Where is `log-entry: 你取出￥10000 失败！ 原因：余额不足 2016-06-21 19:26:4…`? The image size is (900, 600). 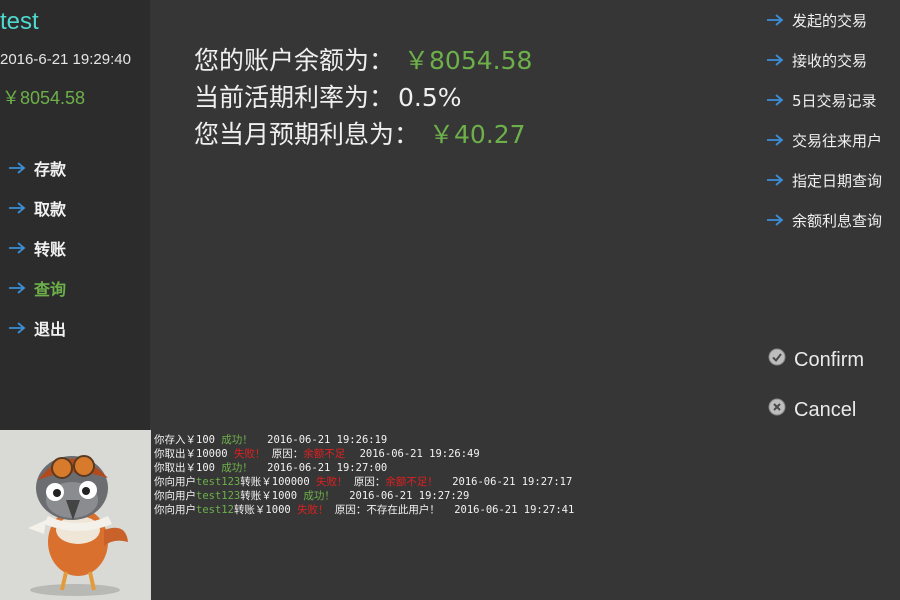 log-entry: 你取出￥10000 失败！ 原因：余额不足 2016-06-21 19:26:4… is located at coordinates (364, 454).